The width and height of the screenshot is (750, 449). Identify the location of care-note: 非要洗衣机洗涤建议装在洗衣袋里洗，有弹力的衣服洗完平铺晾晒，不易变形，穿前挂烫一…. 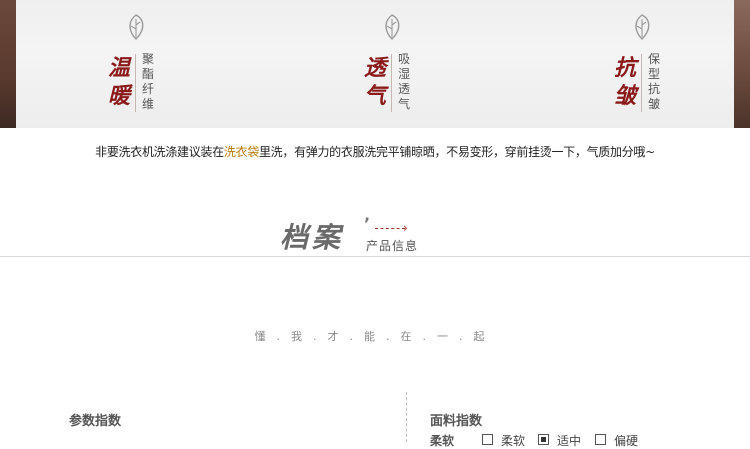
(375, 151).